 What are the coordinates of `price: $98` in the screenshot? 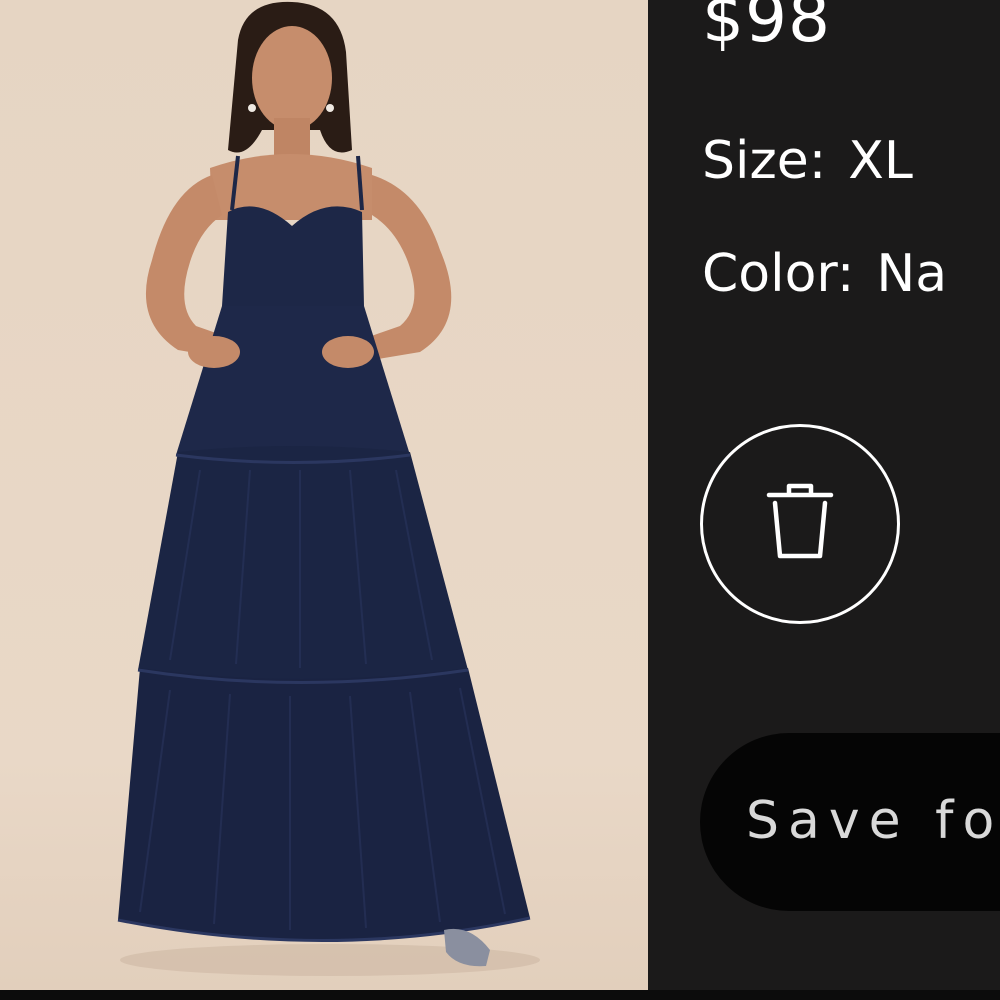 It's located at (766, 28).